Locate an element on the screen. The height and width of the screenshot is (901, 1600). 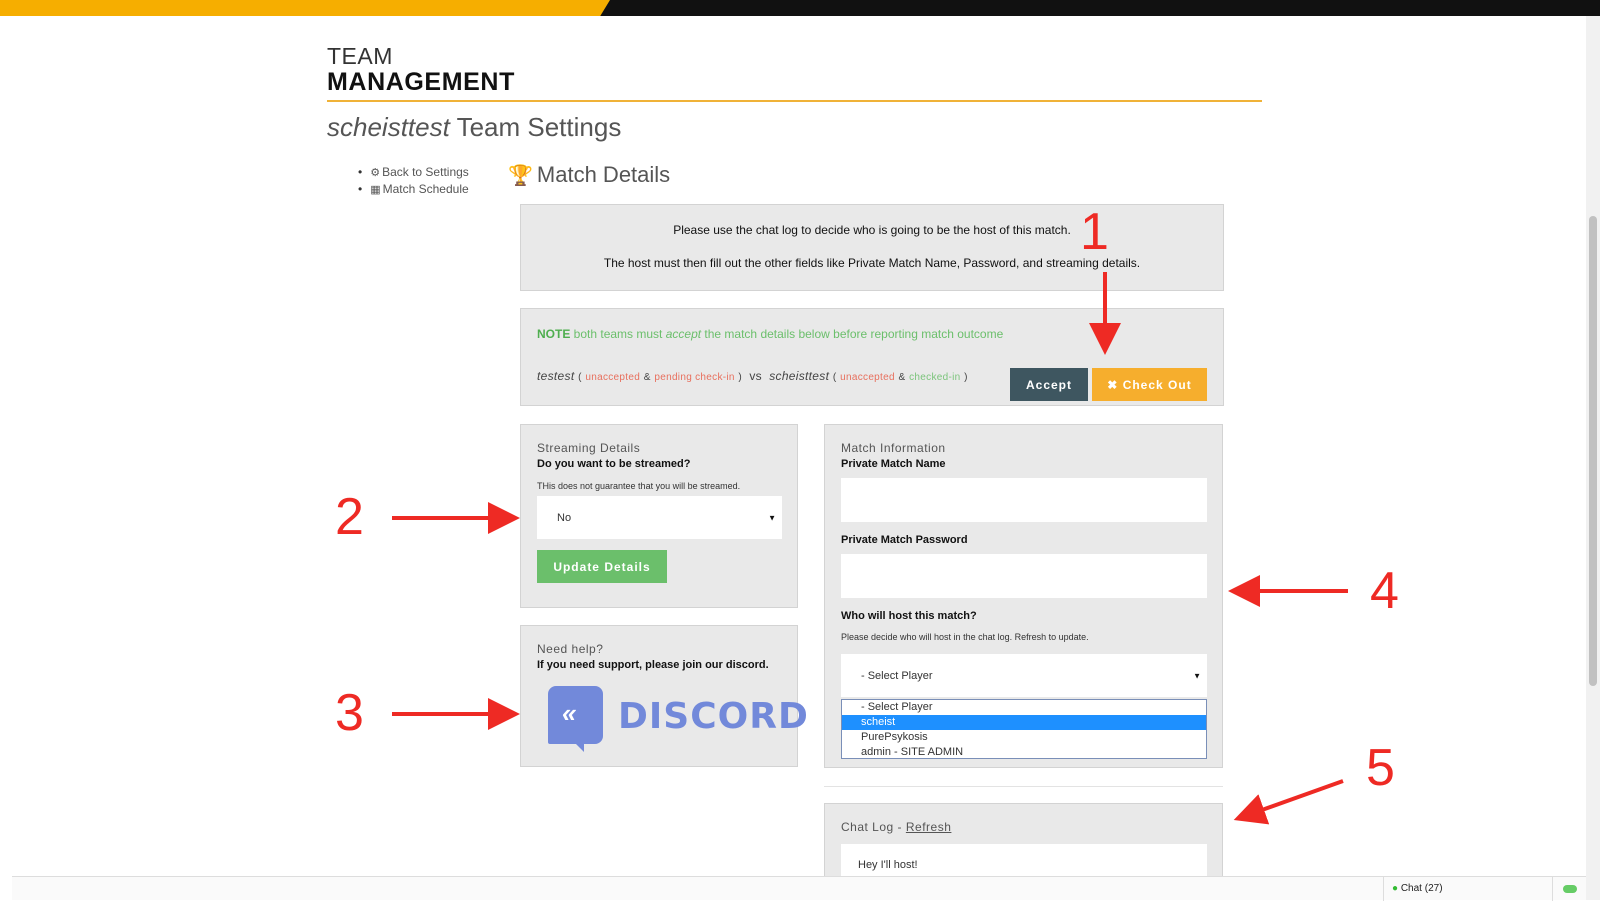
top-bar is located at coordinates (800, 8).